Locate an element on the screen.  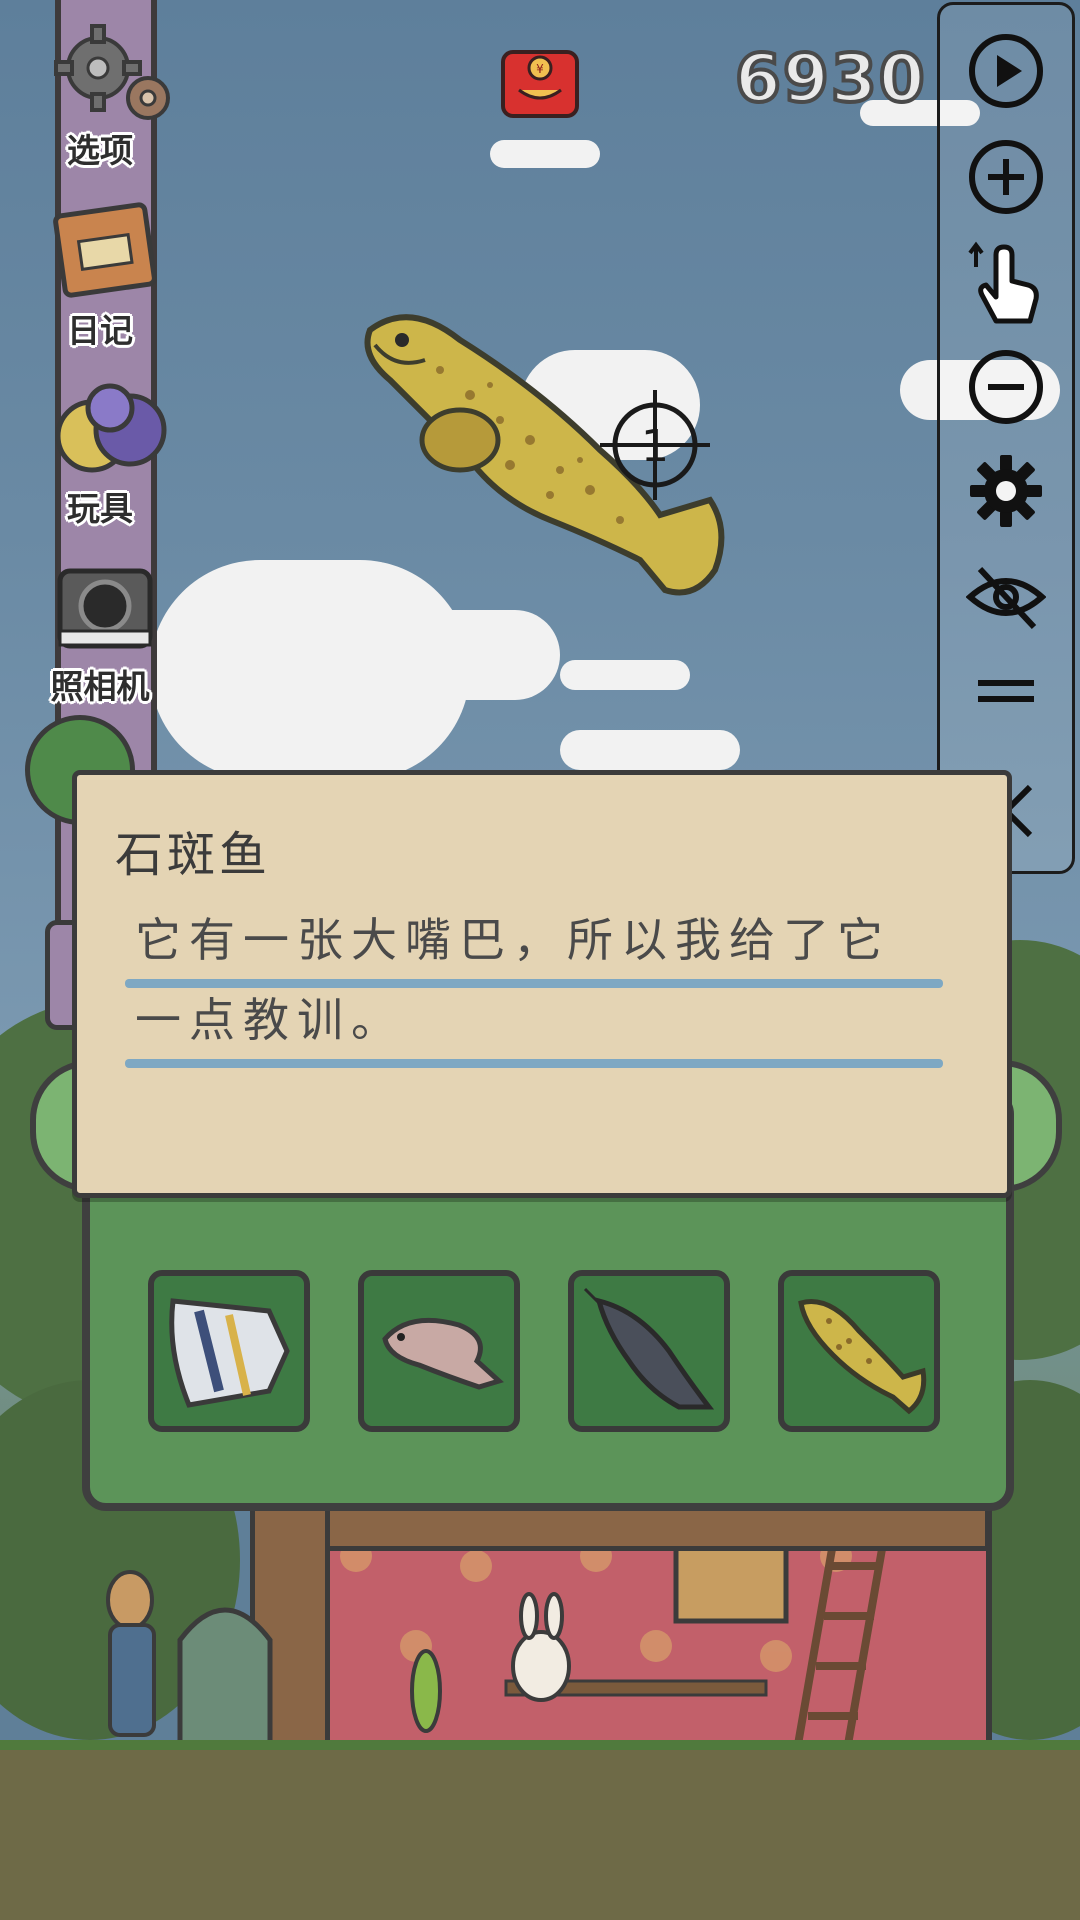
coin-counter: 6930 is located at coordinates (830, 78).